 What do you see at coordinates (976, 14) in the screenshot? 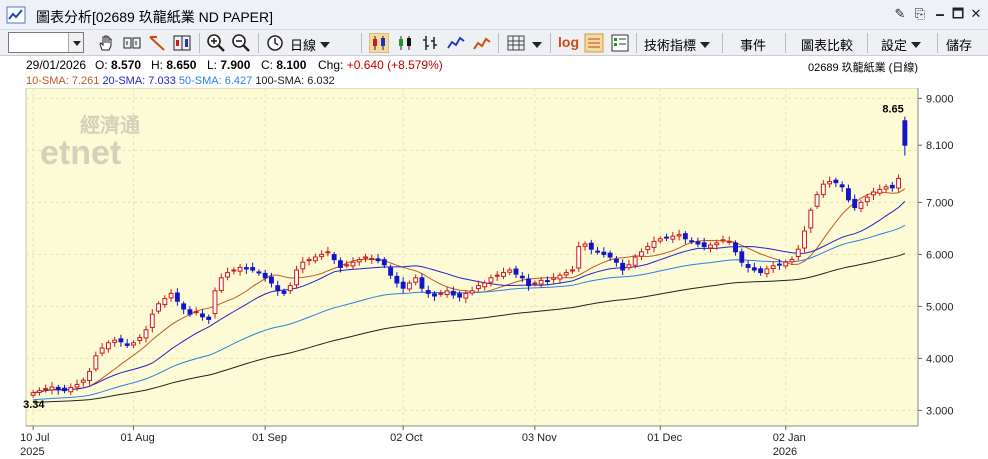
I see `close-icon: ✕` at bounding box center [976, 14].